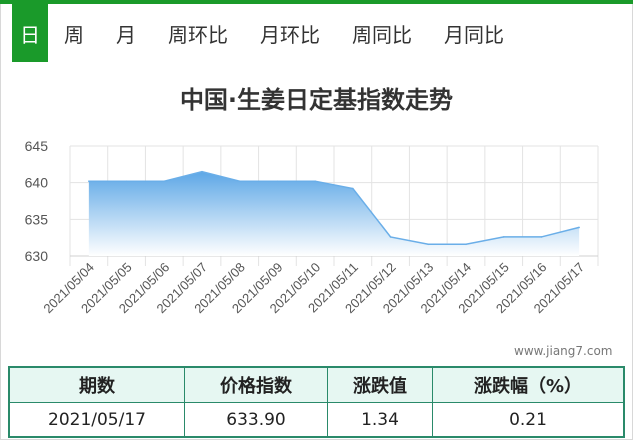  Describe the element at coordinates (198, 33) in the screenshot. I see `tab-week-on-week: 周环比` at that location.